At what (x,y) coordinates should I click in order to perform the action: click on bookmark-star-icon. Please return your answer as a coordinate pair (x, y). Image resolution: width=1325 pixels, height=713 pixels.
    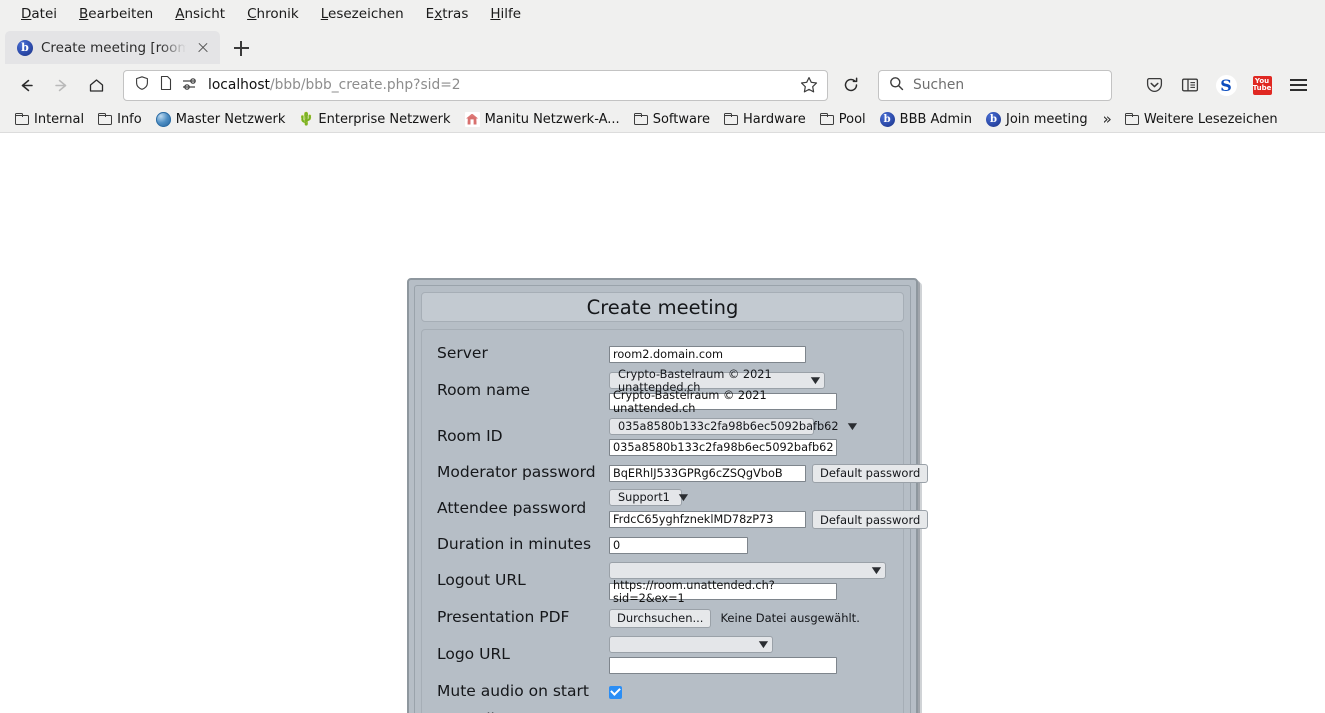
    Looking at the image, I should click on (809, 85).